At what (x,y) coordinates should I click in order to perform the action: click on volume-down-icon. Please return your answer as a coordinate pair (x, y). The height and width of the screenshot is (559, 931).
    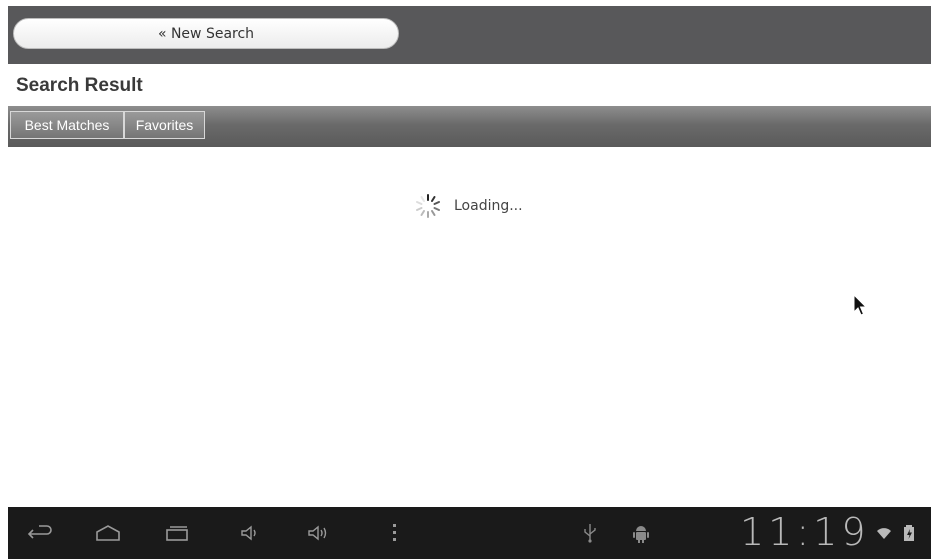
    Looking at the image, I should click on (250, 533).